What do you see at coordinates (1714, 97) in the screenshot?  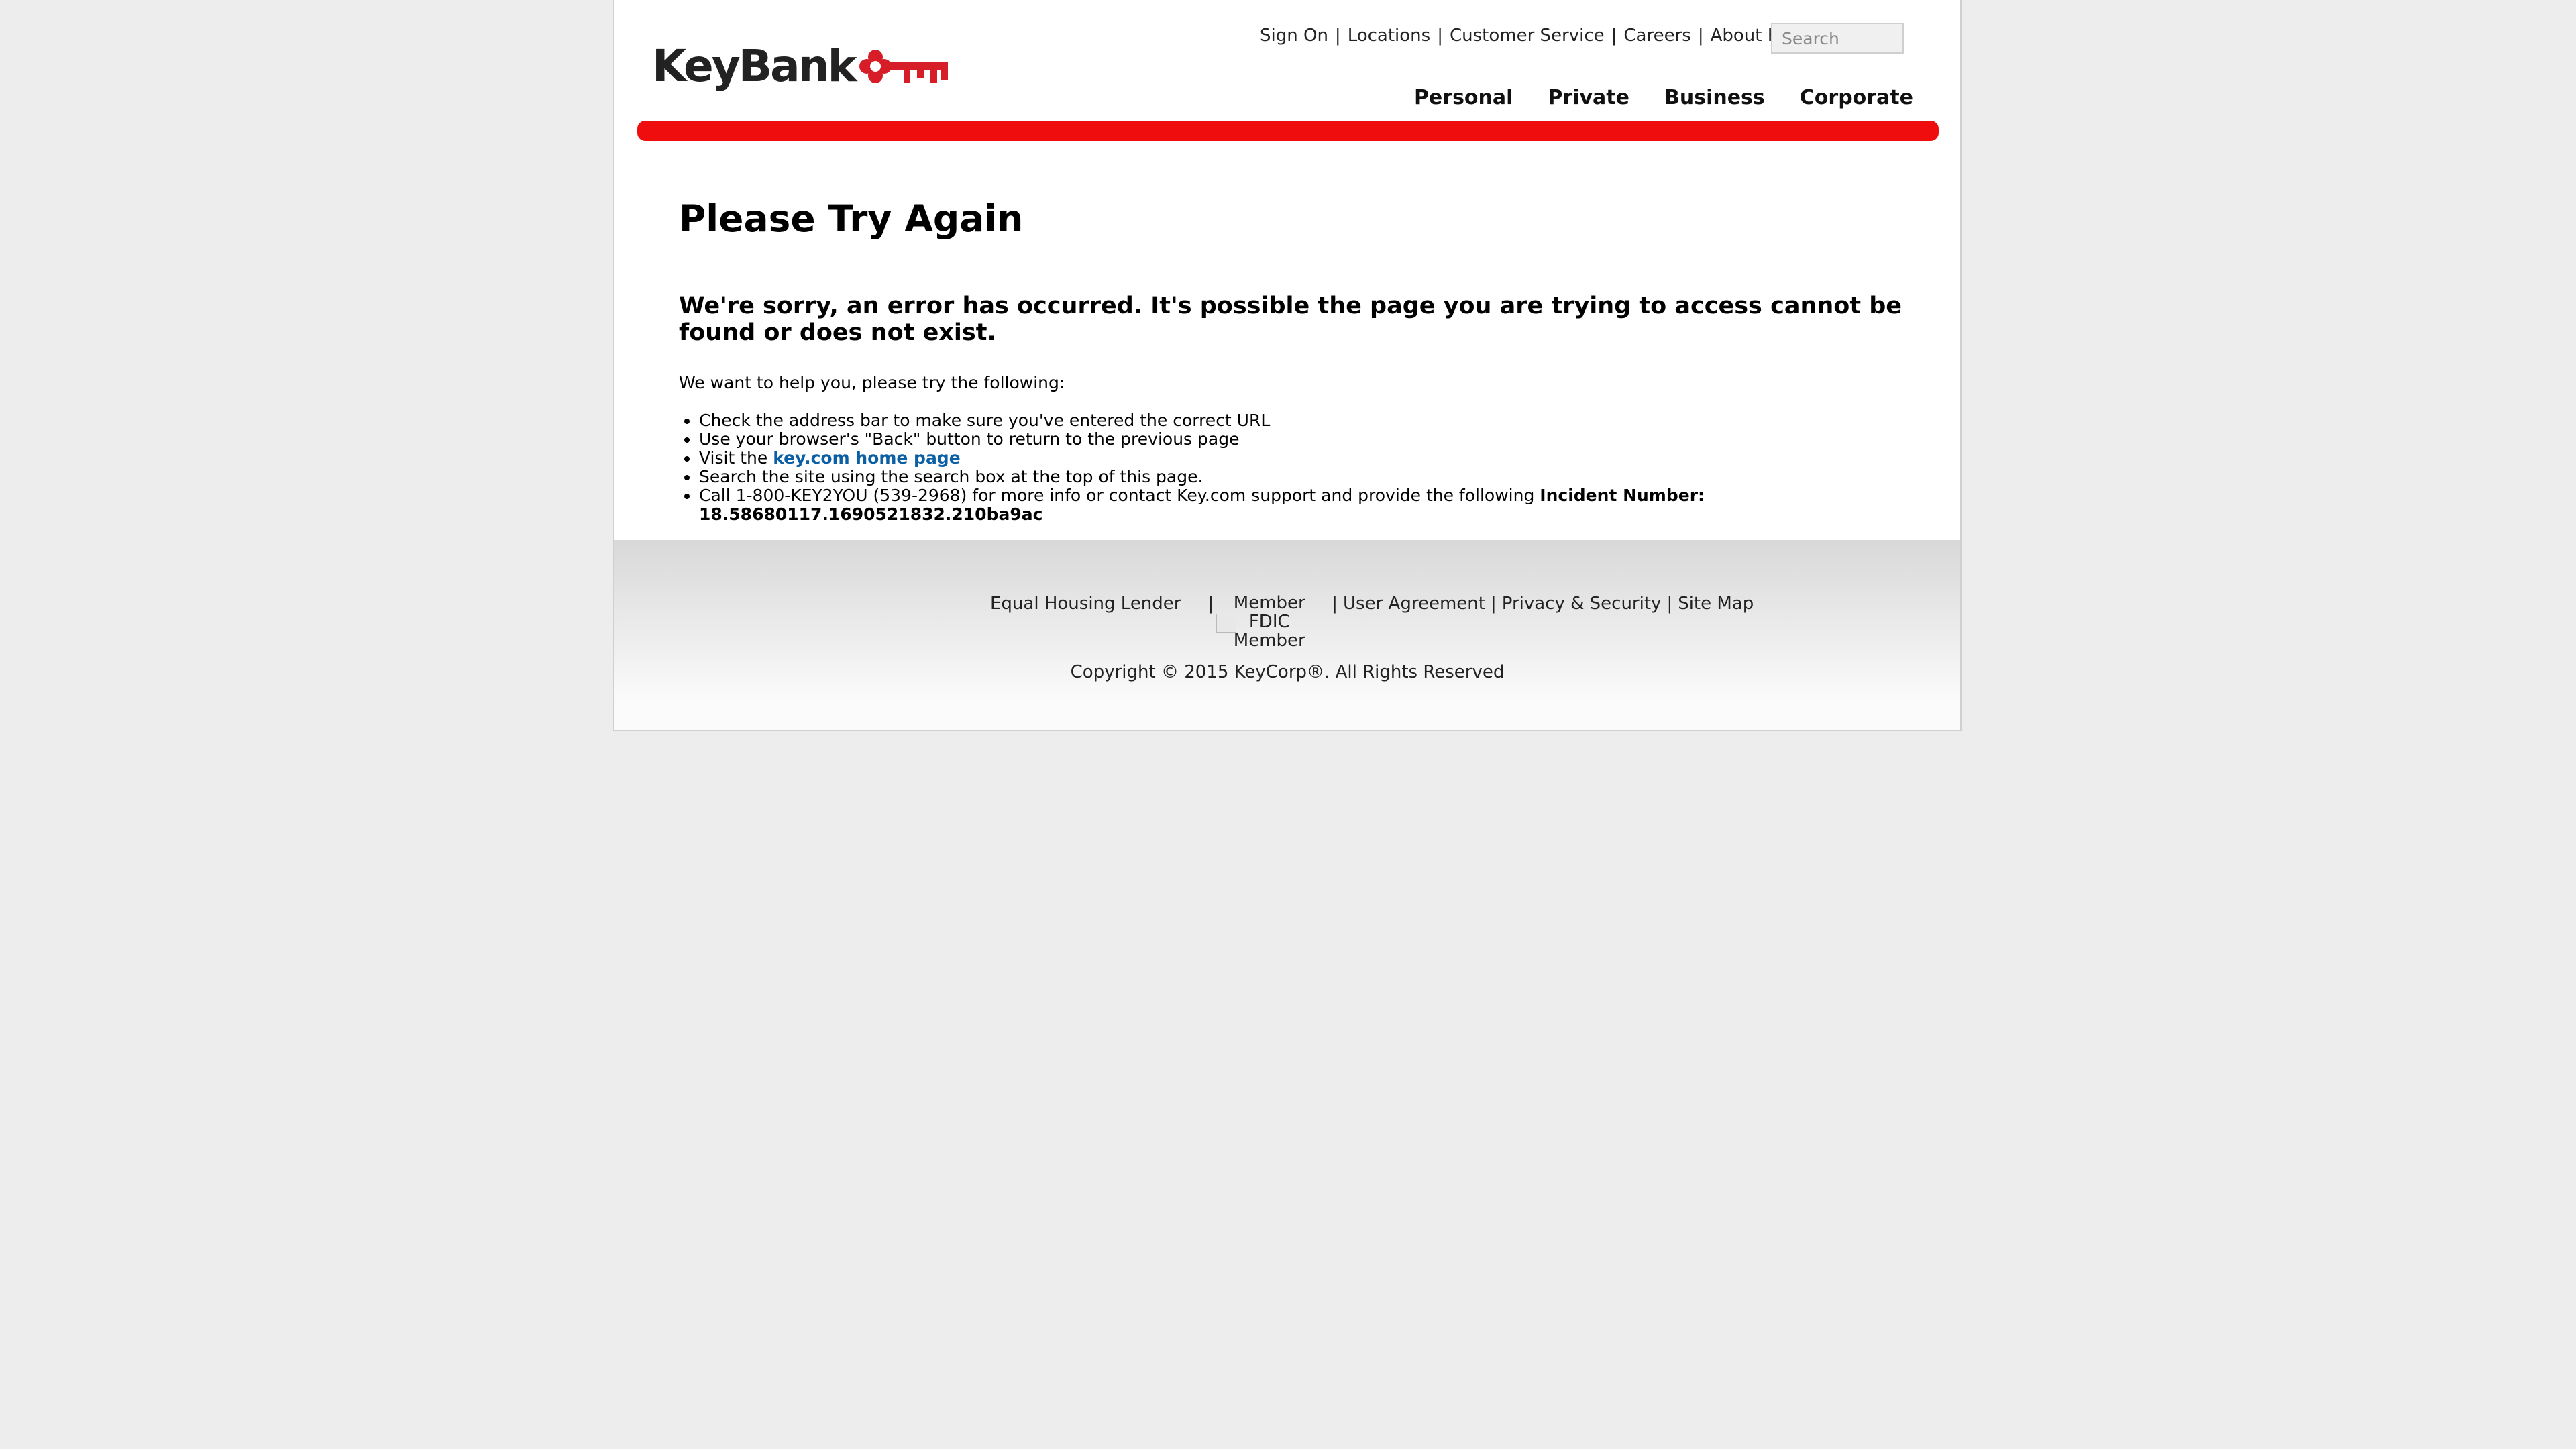 I see `nav-business: Business` at bounding box center [1714, 97].